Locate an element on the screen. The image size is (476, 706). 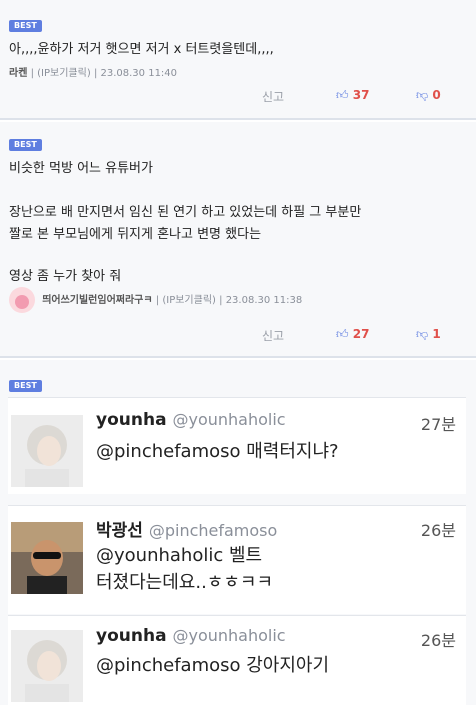
comment-line: 비슷한 먹방 어느 유튜버가 is located at coordinates (81, 168).